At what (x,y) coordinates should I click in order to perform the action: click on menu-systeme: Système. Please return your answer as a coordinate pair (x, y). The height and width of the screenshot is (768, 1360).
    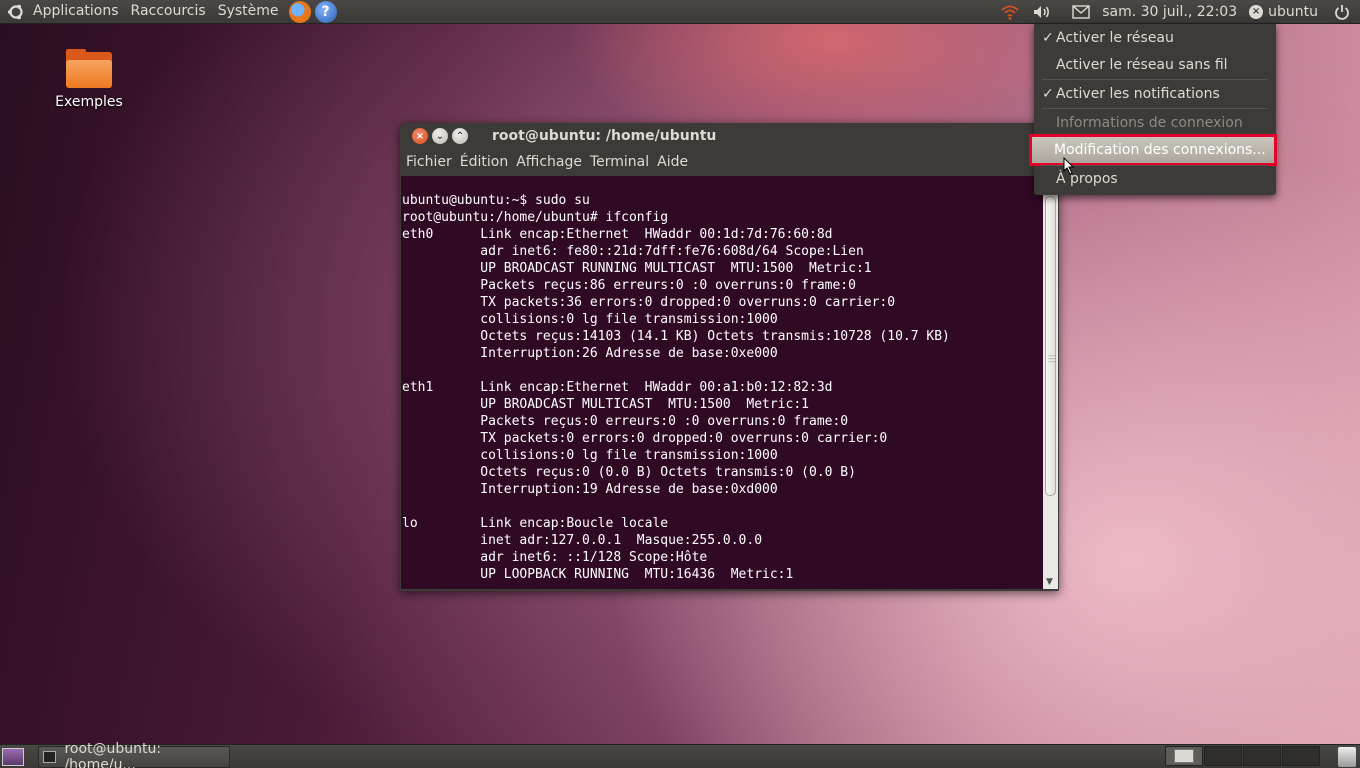
    Looking at the image, I should click on (248, 12).